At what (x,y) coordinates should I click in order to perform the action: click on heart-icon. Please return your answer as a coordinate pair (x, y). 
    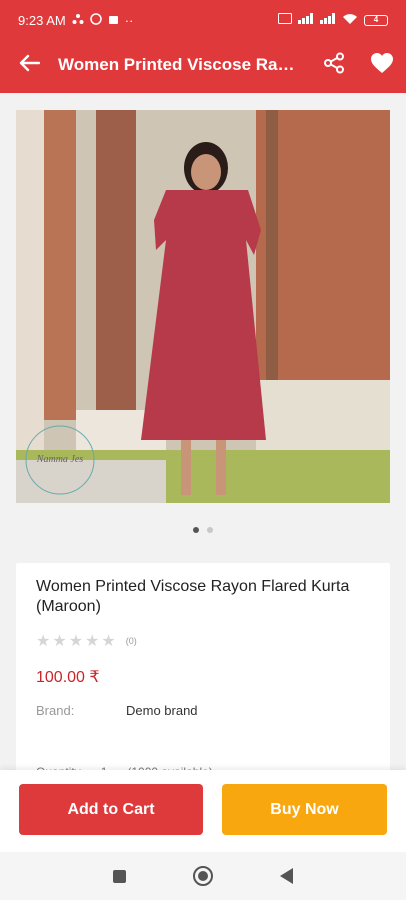
    Looking at the image, I should click on (382, 65).